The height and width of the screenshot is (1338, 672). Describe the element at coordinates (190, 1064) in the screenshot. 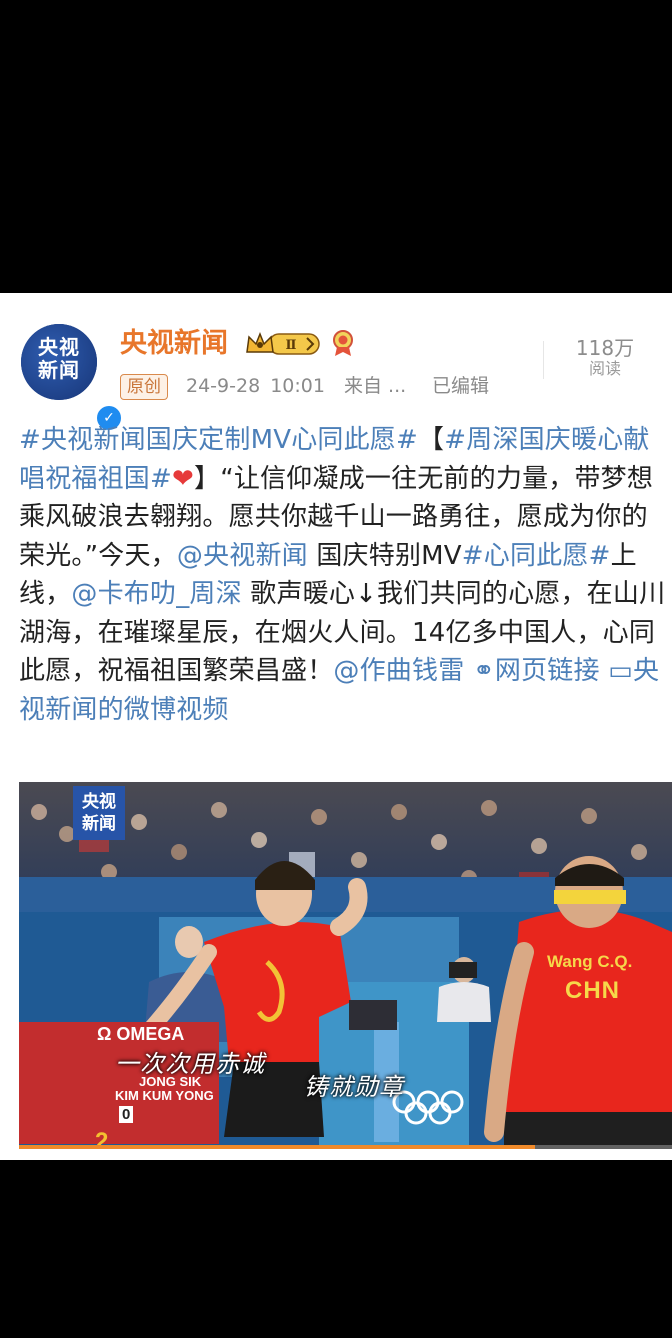

I see `subtitle-caption: 一次次用赤诚` at that location.